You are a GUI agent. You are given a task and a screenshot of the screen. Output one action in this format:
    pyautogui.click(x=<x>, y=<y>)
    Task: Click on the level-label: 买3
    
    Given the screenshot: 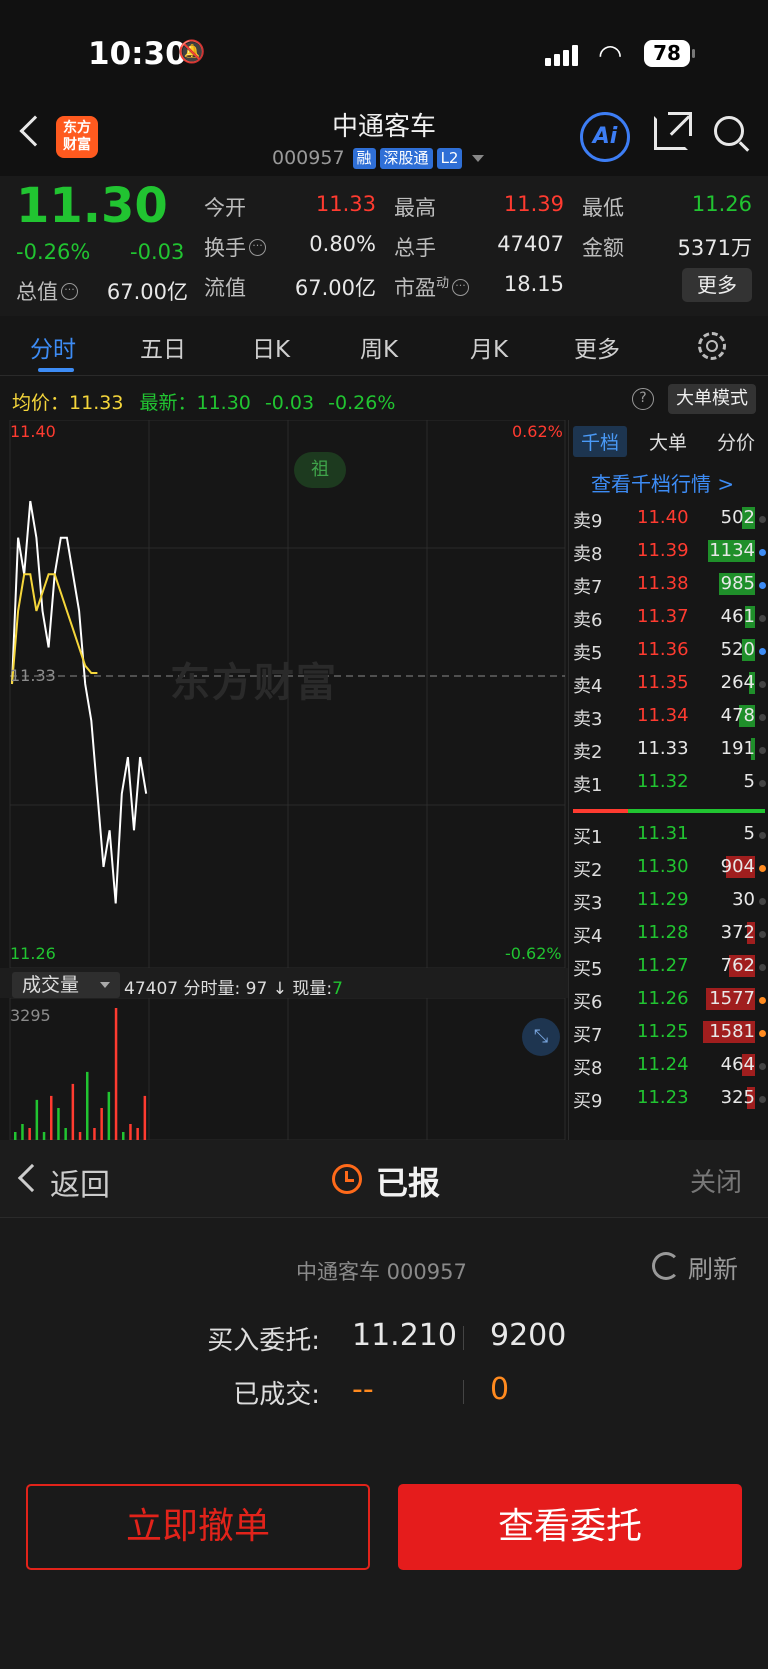 What is the action you would take?
    pyautogui.click(x=588, y=903)
    